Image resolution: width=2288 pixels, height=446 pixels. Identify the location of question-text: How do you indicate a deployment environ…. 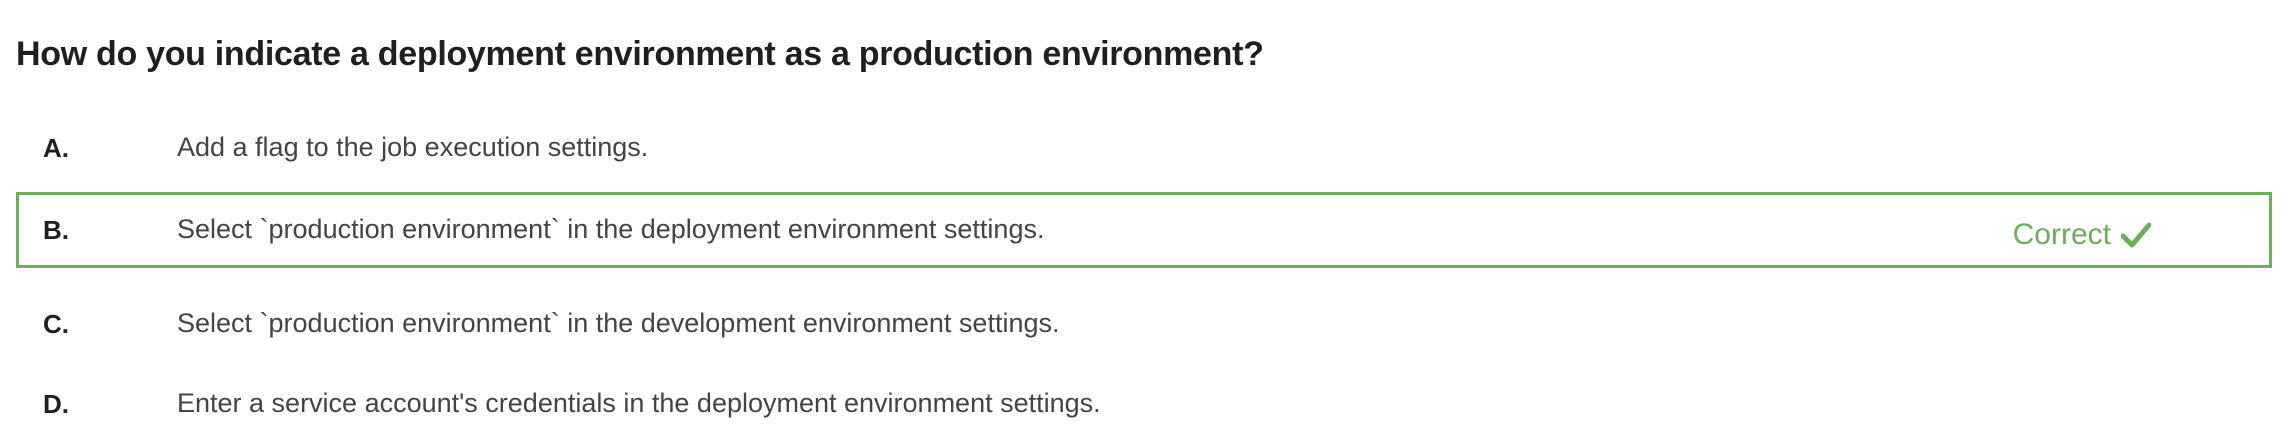
(640, 54).